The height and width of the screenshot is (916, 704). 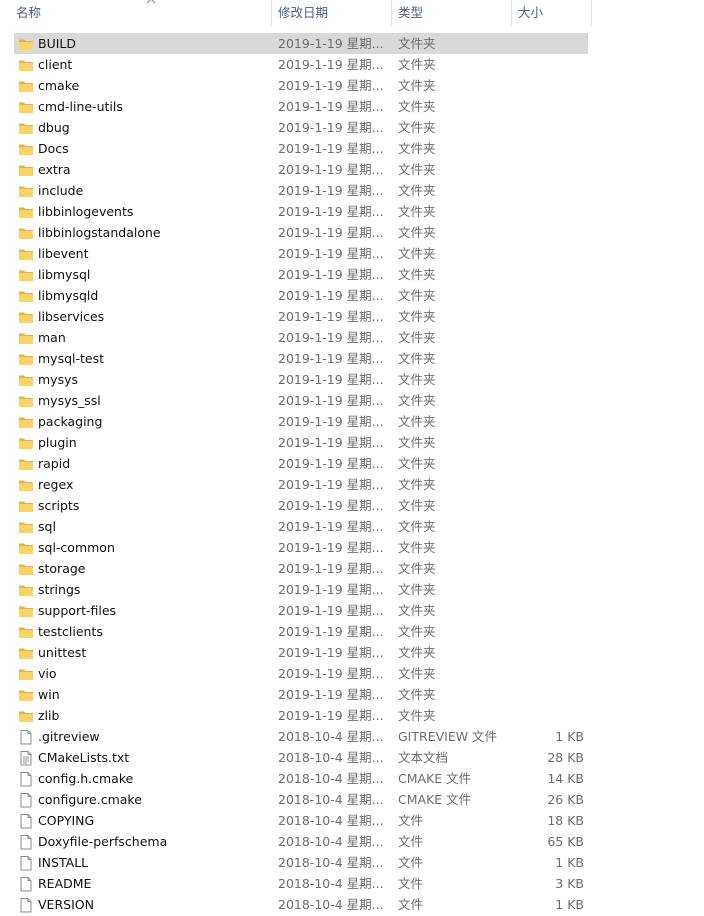 I want to click on folder-row: libbinlogevents 2019-1-19 星期... 文件夹, so click(x=352, y=211).